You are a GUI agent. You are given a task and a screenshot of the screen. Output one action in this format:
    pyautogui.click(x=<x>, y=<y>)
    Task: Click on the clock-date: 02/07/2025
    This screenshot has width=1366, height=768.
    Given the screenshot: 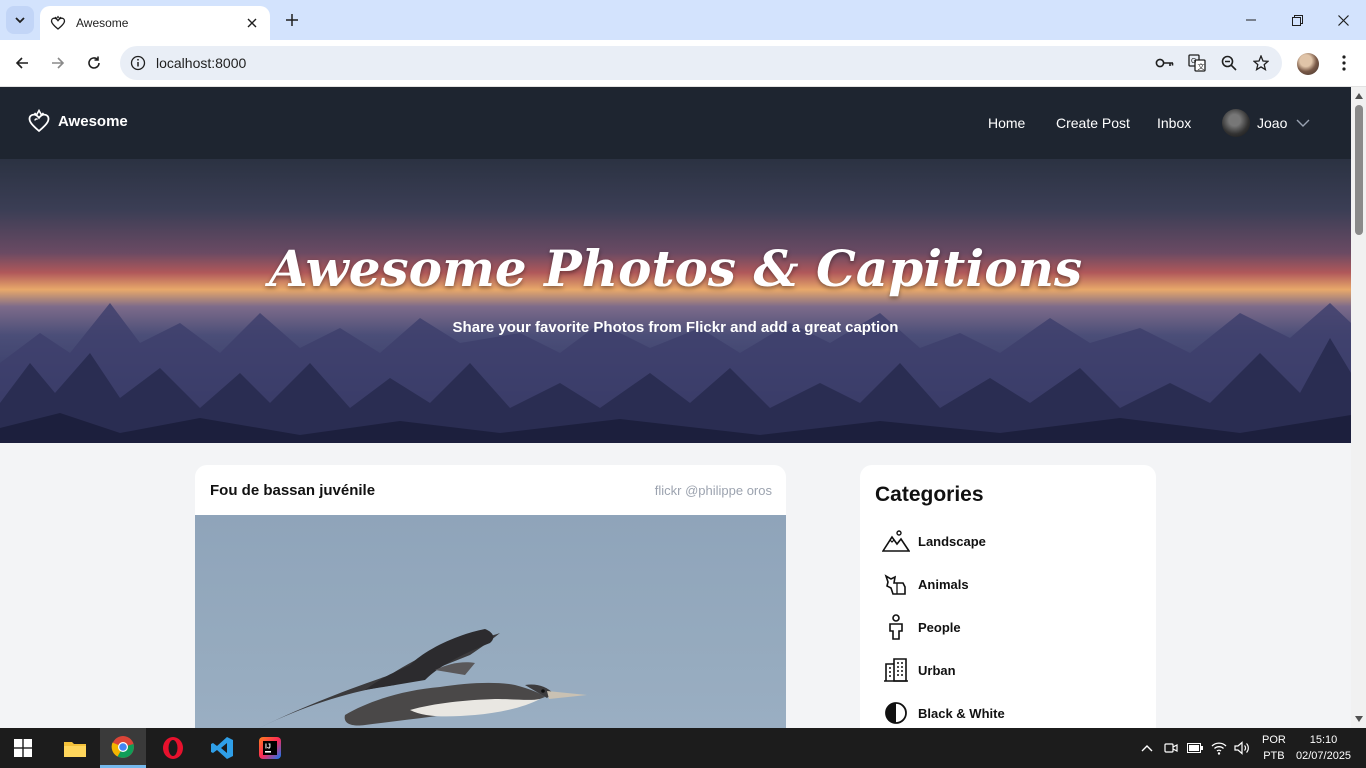 What is the action you would take?
    pyautogui.click(x=1324, y=756)
    